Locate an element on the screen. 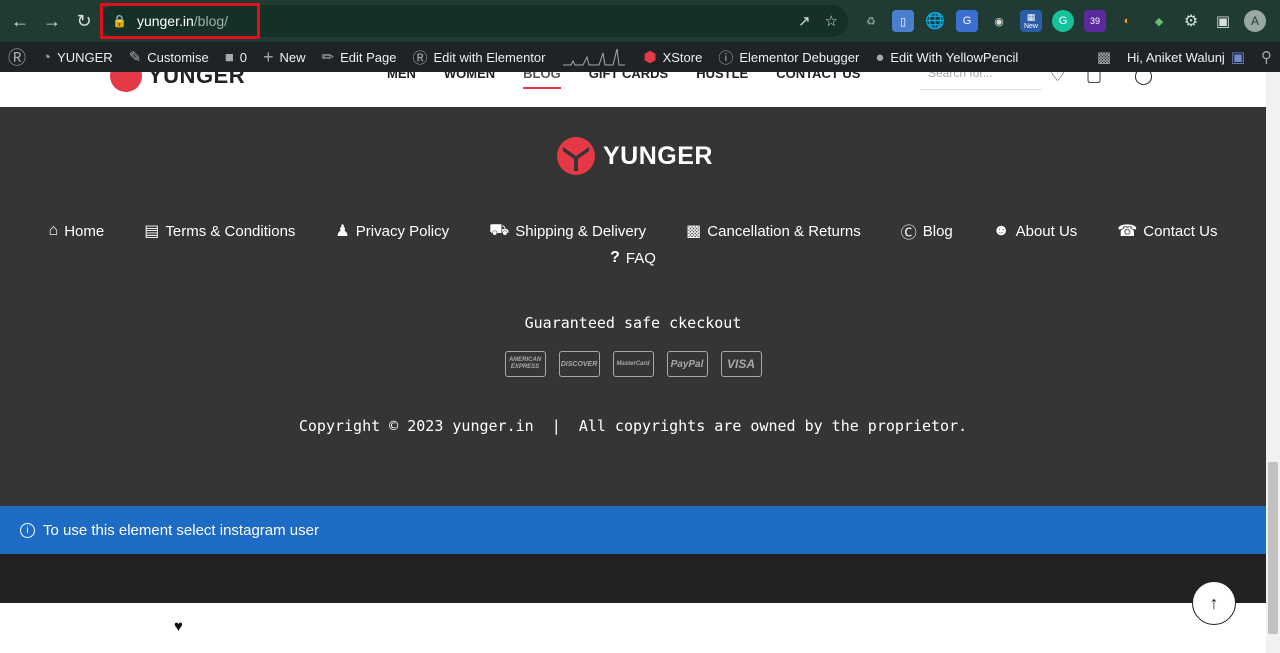  wishlist-heart-icon: ♡ is located at coordinates (1060, 79).